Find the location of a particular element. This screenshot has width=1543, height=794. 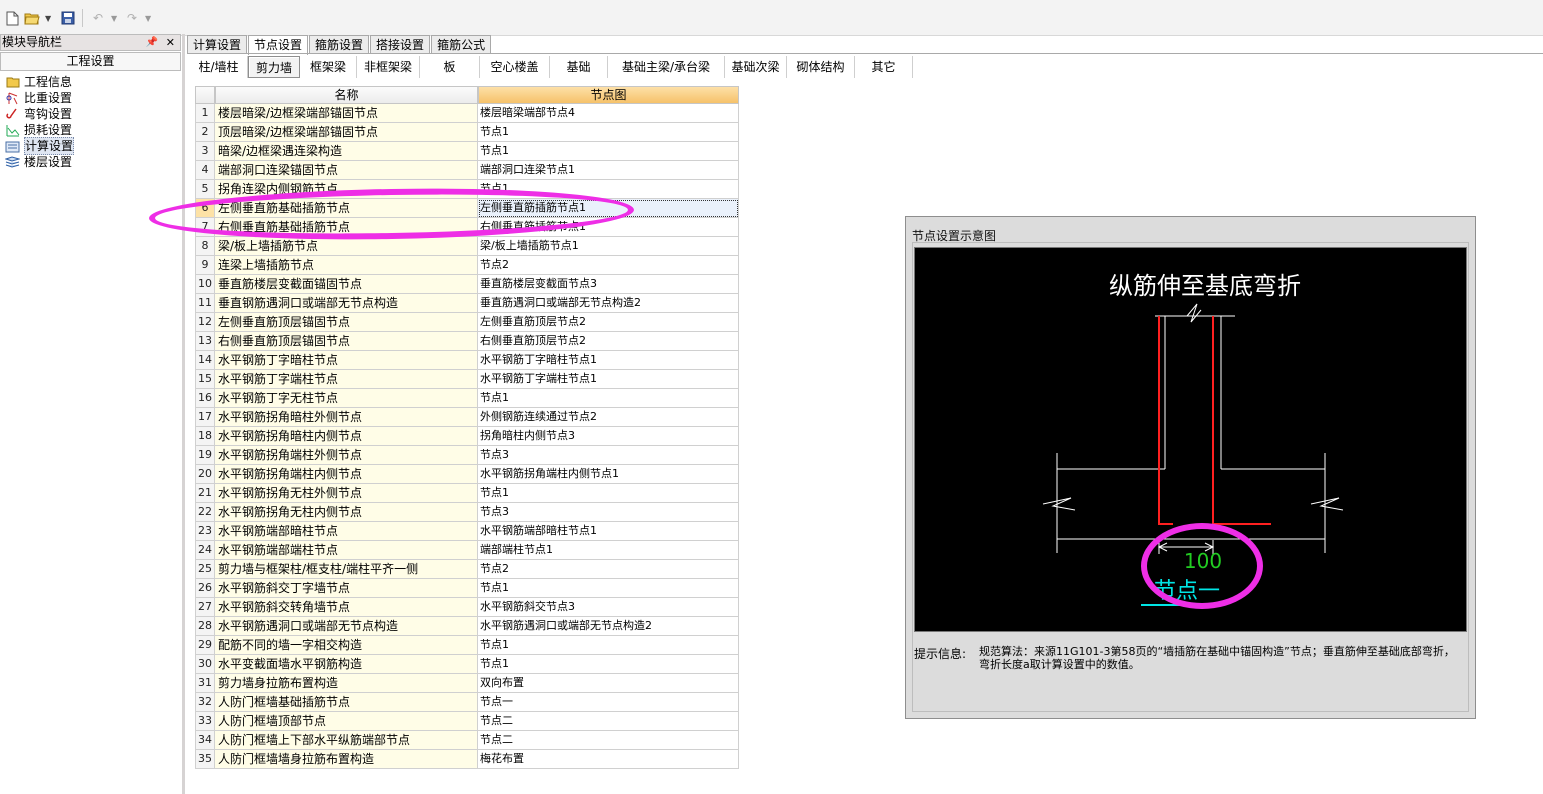

table-row: 28 水平钢筋遇洞口或端部无节点构造 水平钢筋遇洞口或端部无节点构造2 is located at coordinates (467, 626).